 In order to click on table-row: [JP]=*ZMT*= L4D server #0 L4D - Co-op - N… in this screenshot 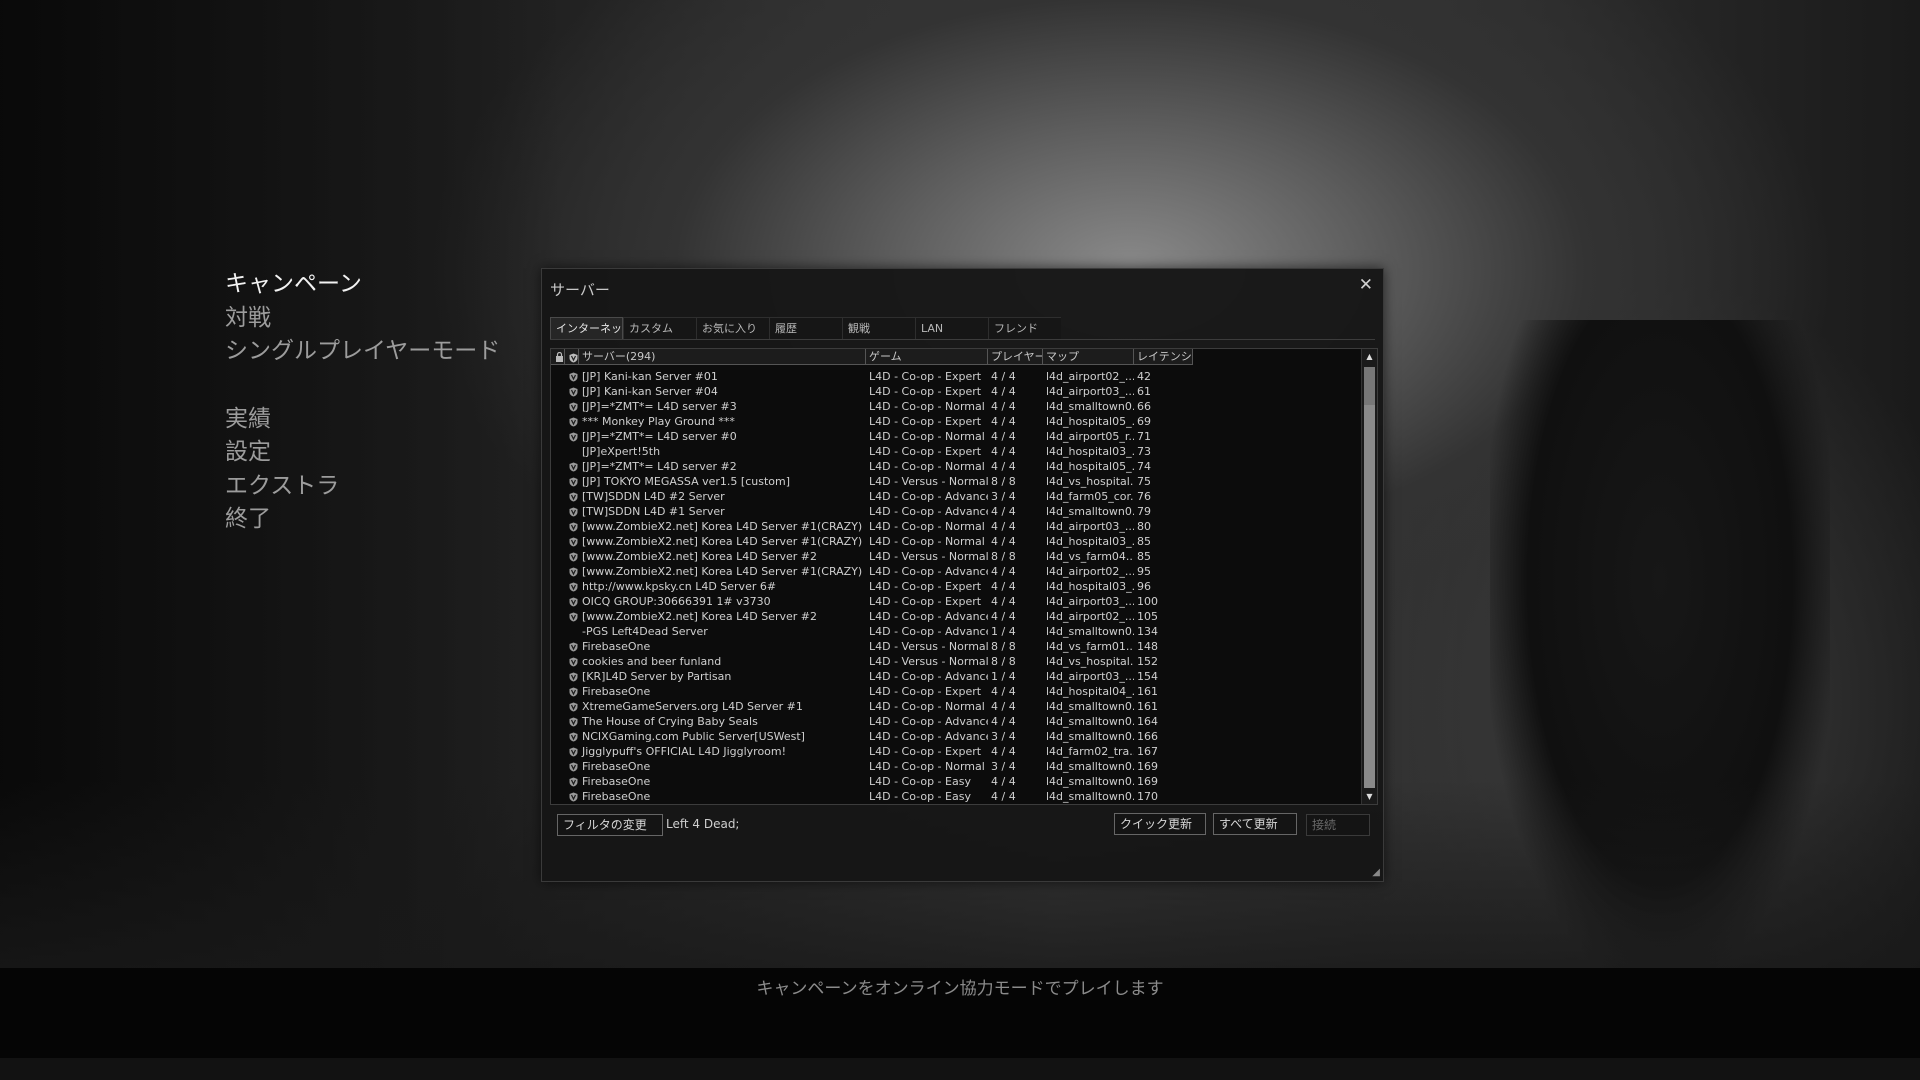, I will do `click(956, 436)`.